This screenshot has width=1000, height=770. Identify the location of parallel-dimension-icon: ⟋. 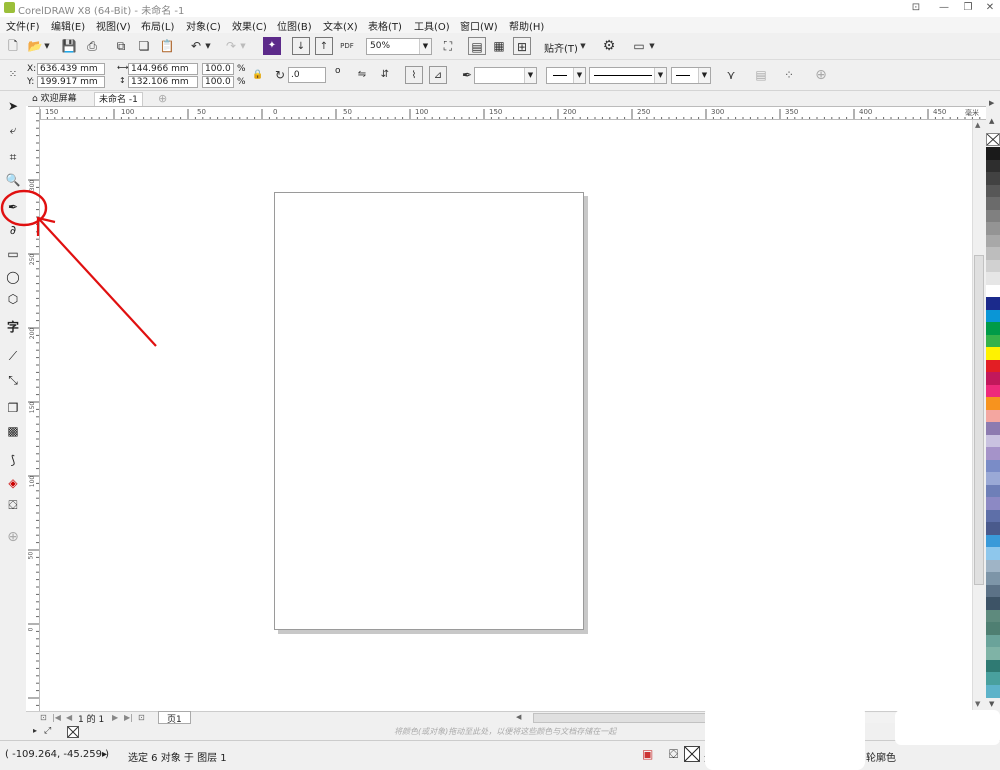
(13, 356).